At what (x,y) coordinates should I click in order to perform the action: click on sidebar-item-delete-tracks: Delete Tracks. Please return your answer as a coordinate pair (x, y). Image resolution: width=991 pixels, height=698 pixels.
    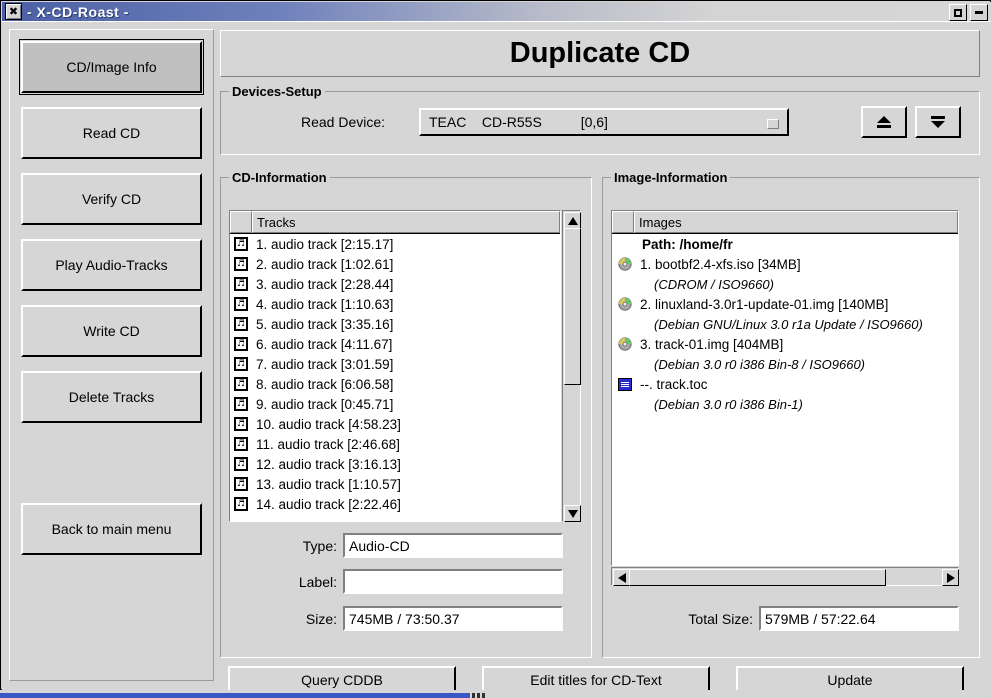
    Looking at the image, I should click on (111, 397).